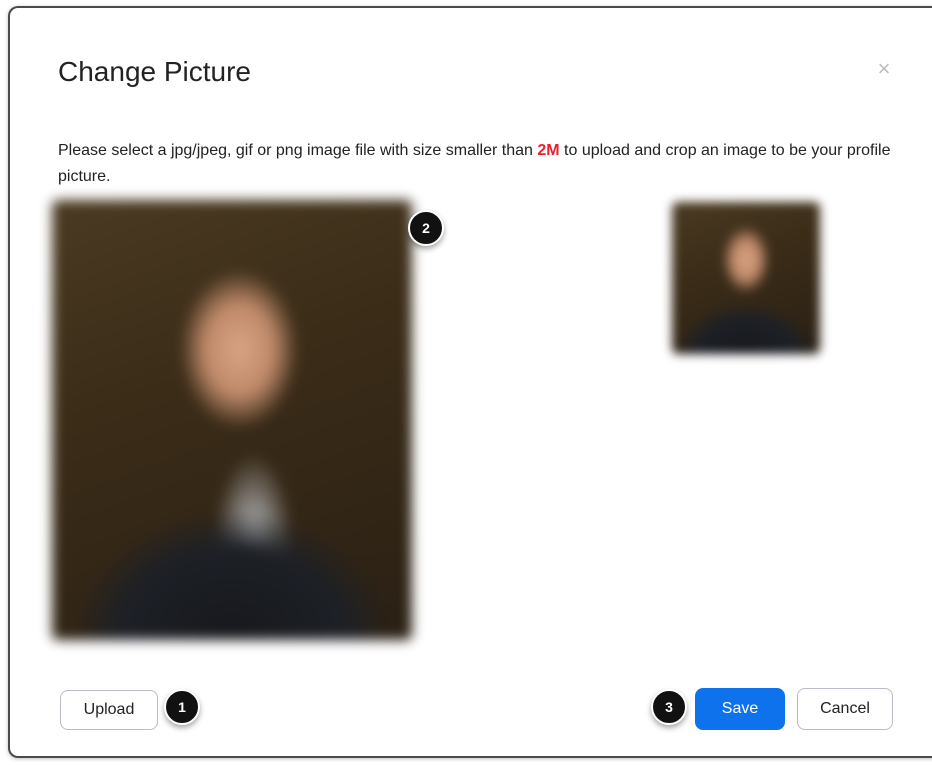 The height and width of the screenshot is (765, 932). What do you see at coordinates (548, 150) in the screenshot?
I see `size-limit-highlight: 2M` at bounding box center [548, 150].